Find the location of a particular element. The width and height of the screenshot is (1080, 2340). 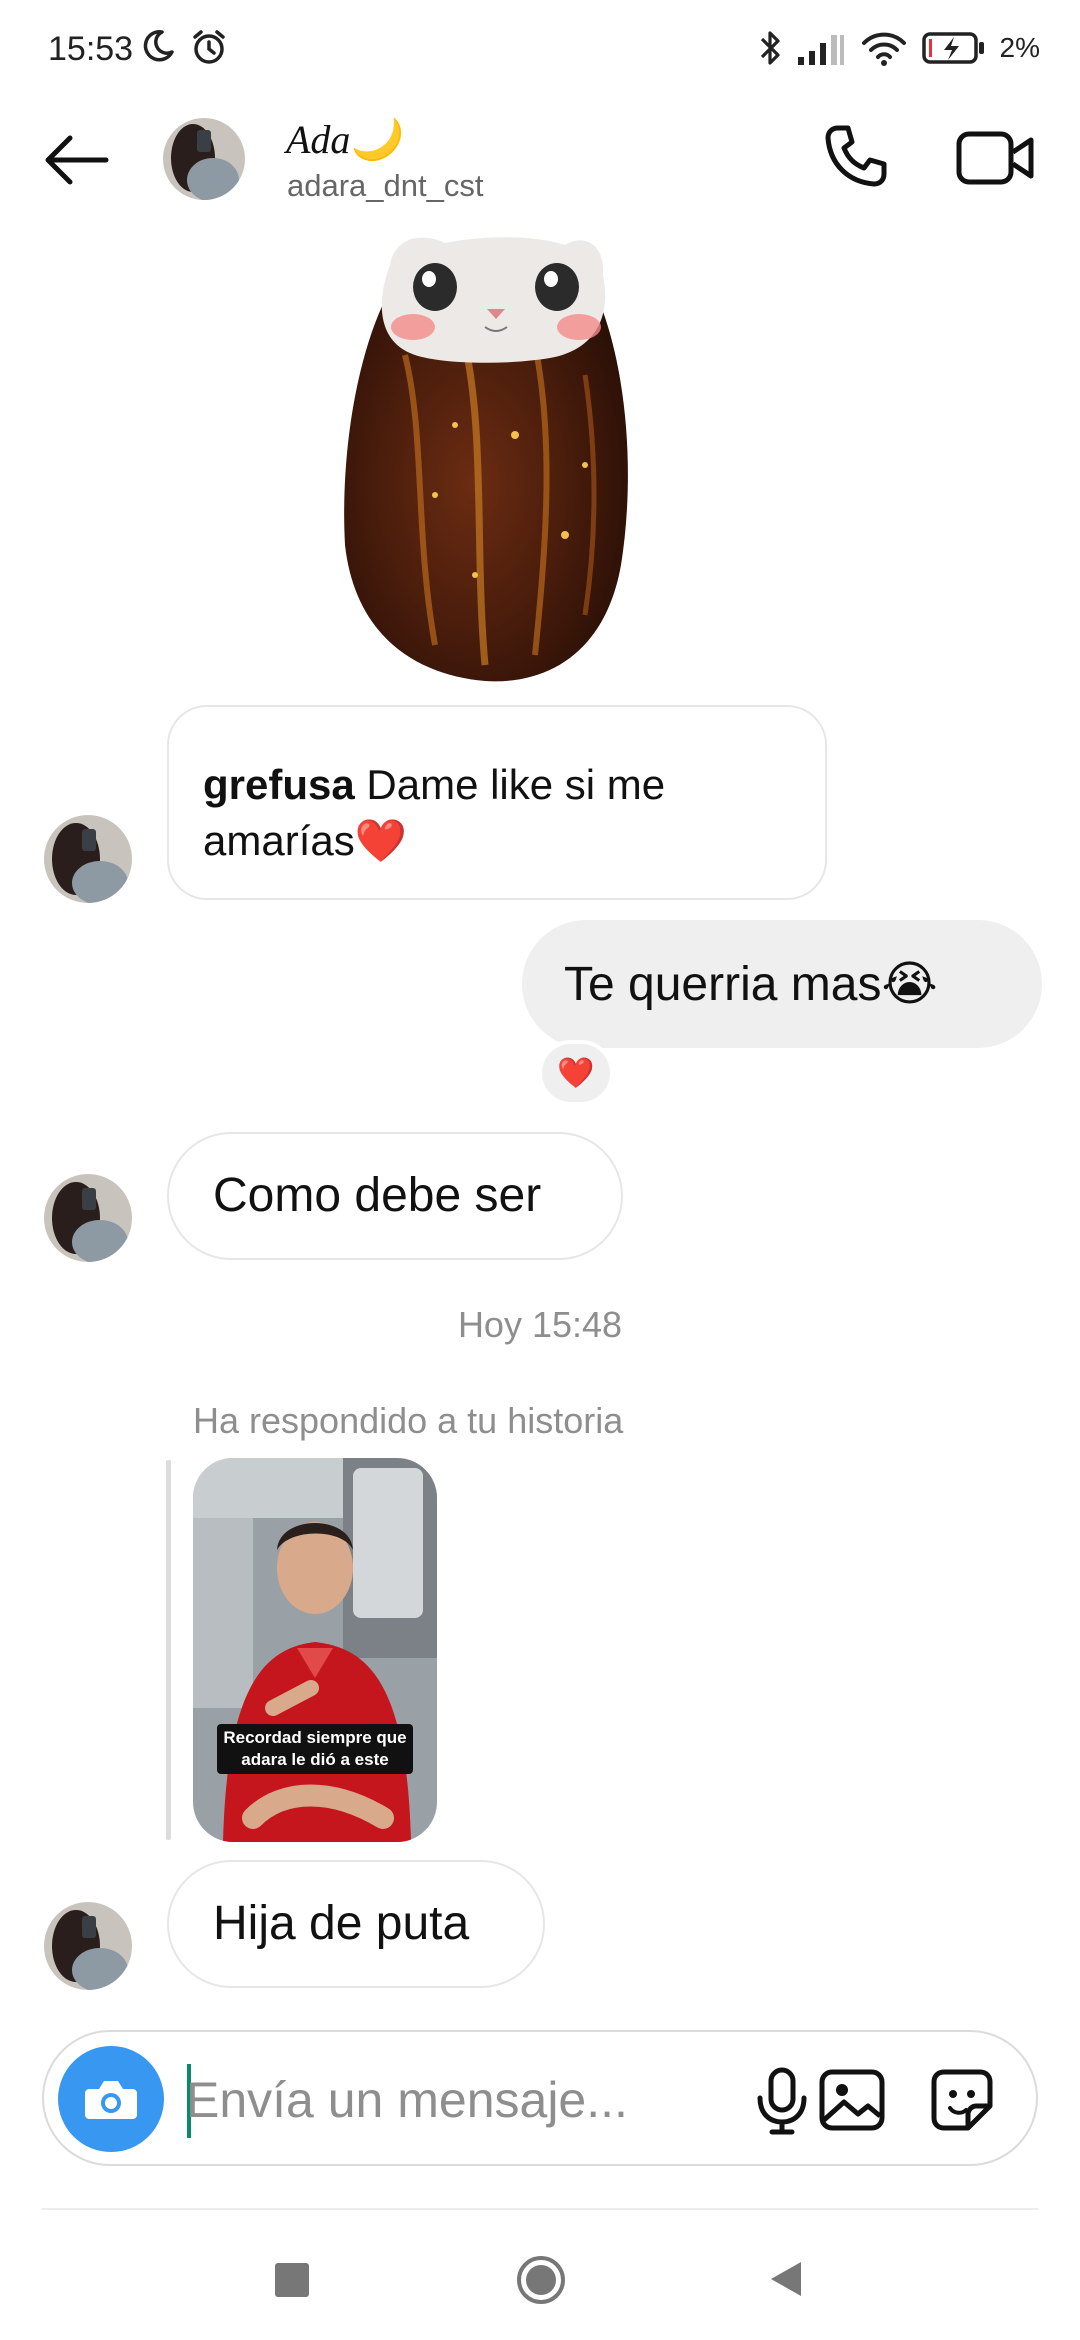

story-thumbnail: Recordad siempre que adara le dió a este is located at coordinates (315, 1650).